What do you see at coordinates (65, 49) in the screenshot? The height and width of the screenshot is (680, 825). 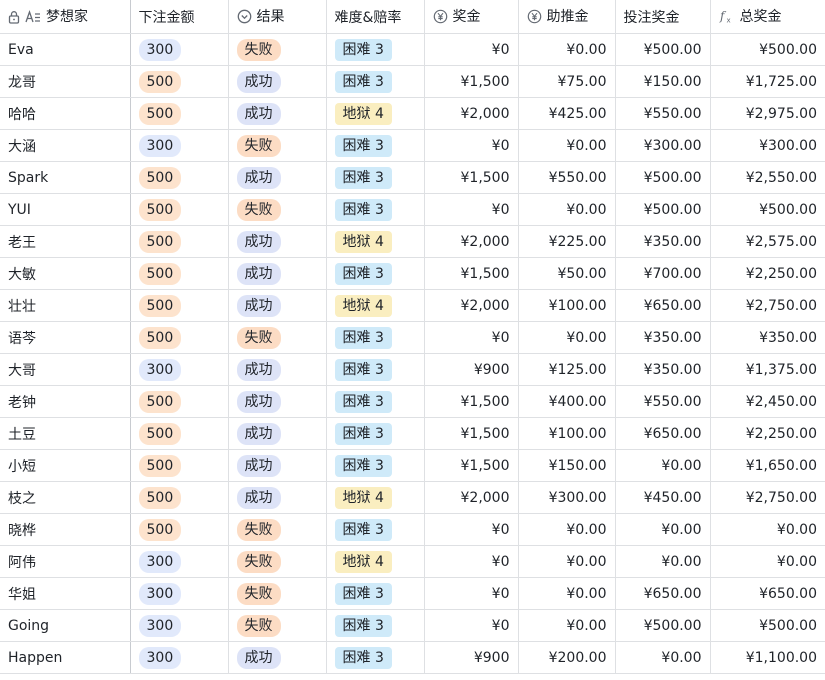 I see `cell-dreamer: Eva` at bounding box center [65, 49].